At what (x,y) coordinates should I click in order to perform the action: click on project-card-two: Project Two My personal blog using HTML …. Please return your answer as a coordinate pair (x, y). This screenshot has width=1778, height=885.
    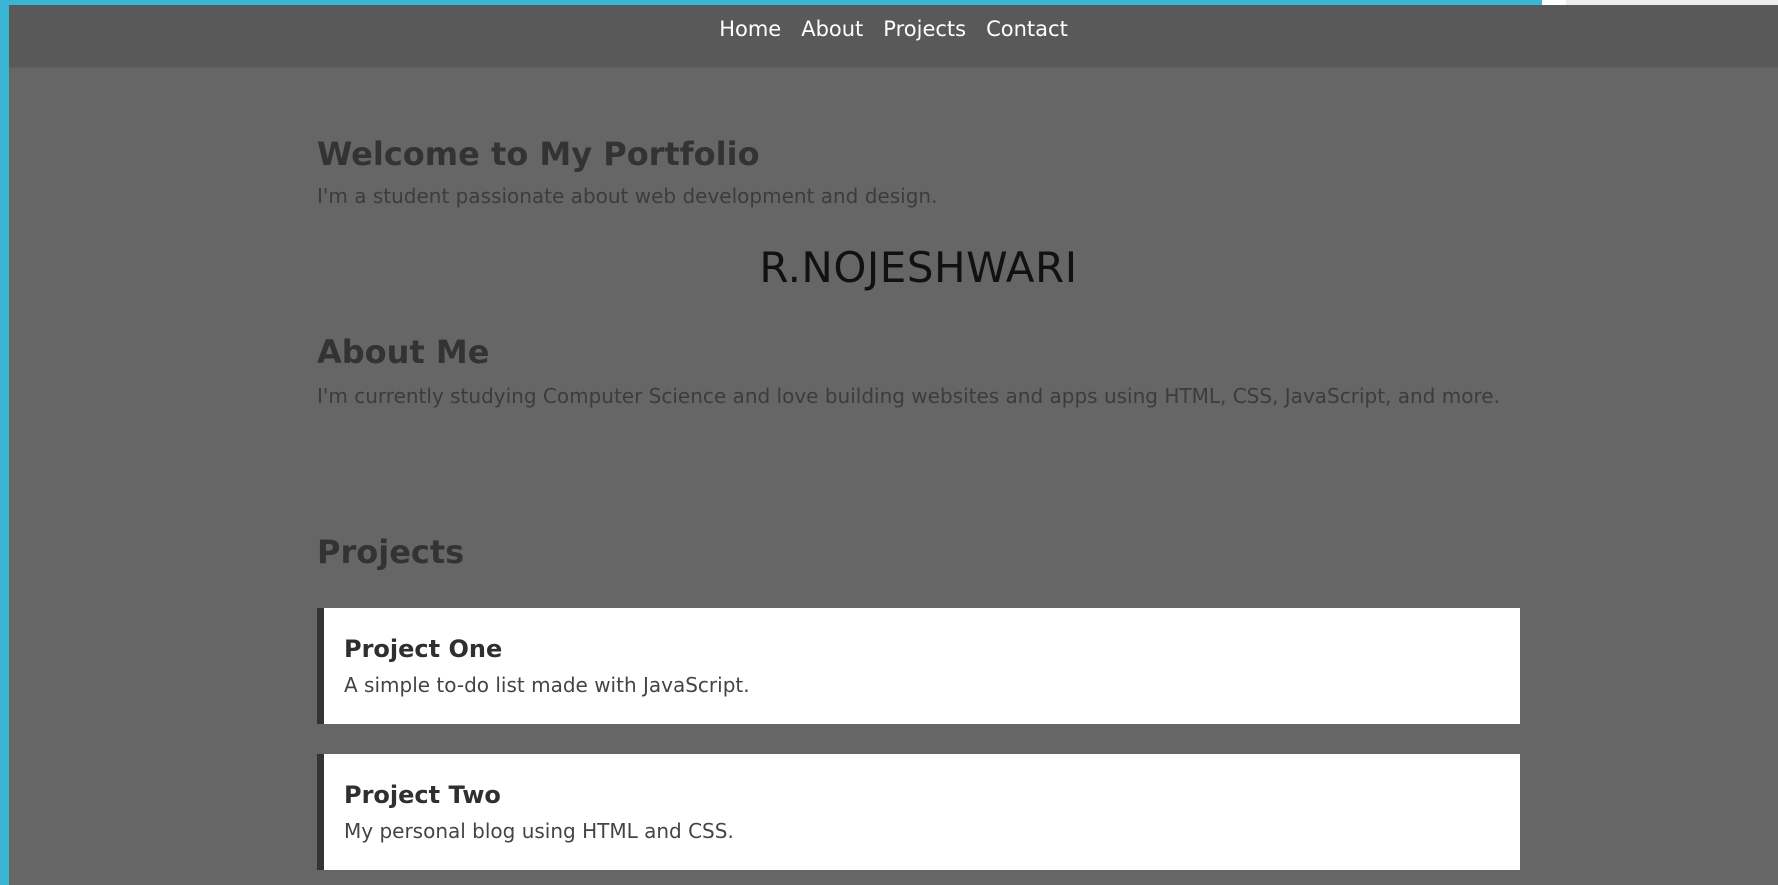
    Looking at the image, I should click on (918, 812).